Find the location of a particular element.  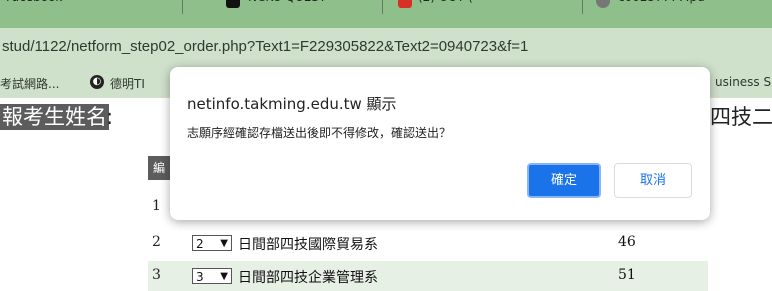

choice-select: 2 ▼ is located at coordinates (212, 243).